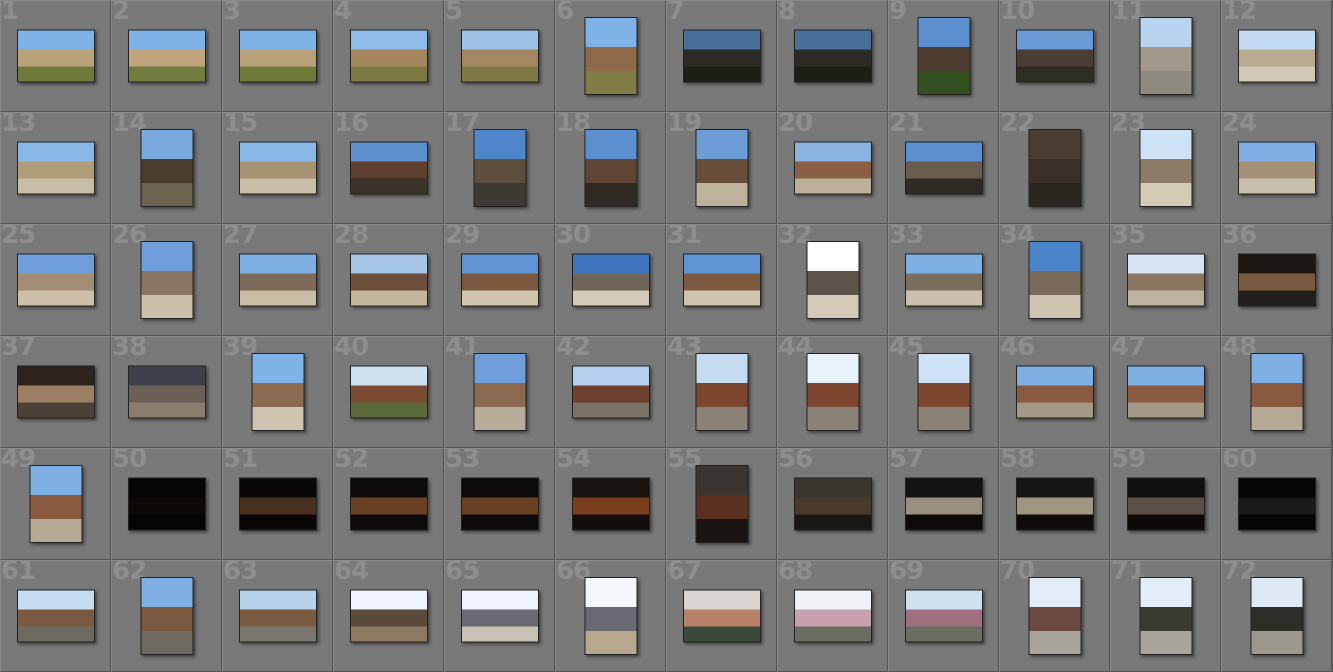 This screenshot has width=1333, height=672. Describe the element at coordinates (1054, 280) in the screenshot. I see `photo-cell: 34` at that location.